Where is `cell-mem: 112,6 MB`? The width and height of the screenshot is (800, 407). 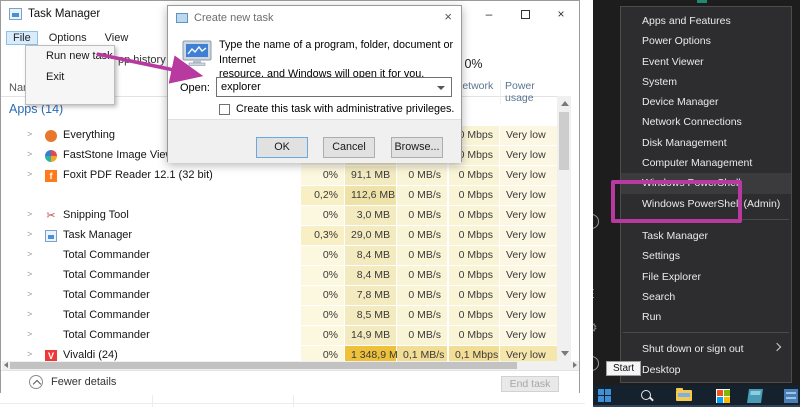 cell-mem: 112,6 MB is located at coordinates (370, 195).